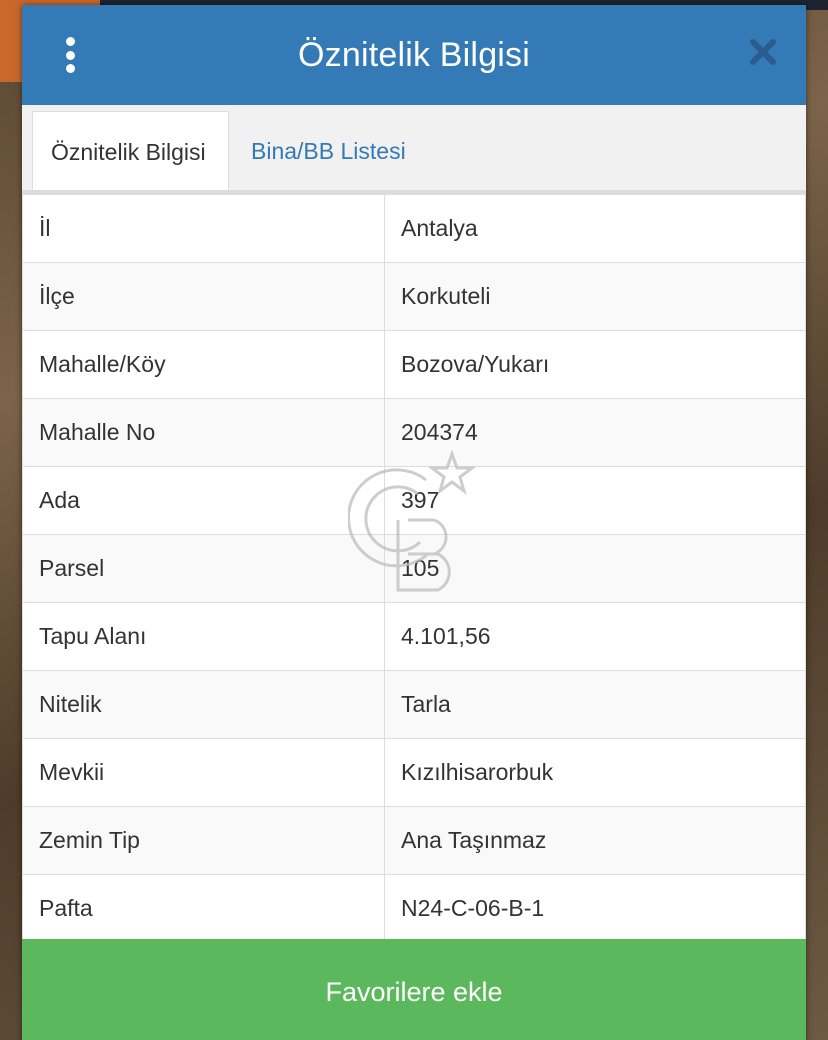 This screenshot has height=1040, width=828. I want to click on attribute-key: İlçe, so click(203, 296).